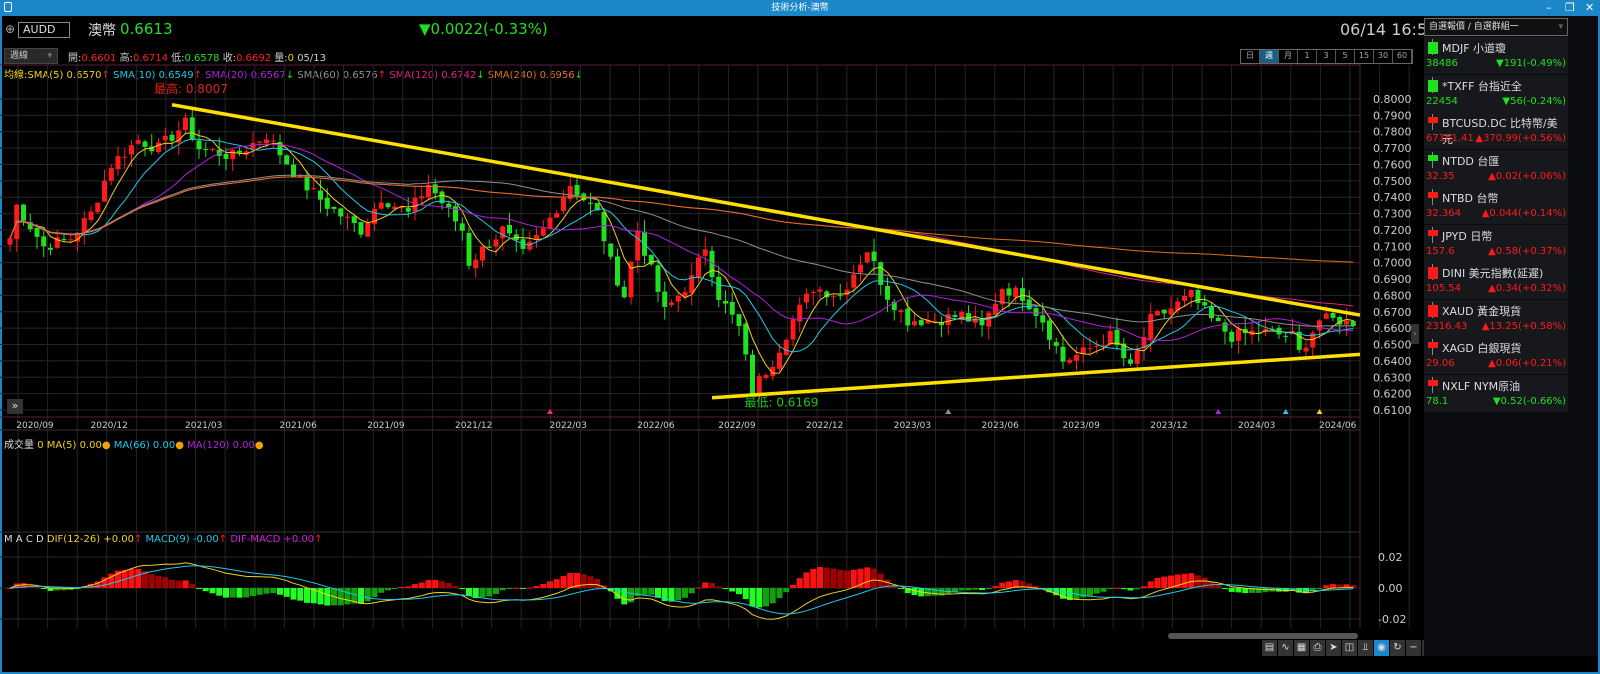  Describe the element at coordinates (1301, 648) in the screenshot. I see `zoom-data-icon: ▦` at that location.